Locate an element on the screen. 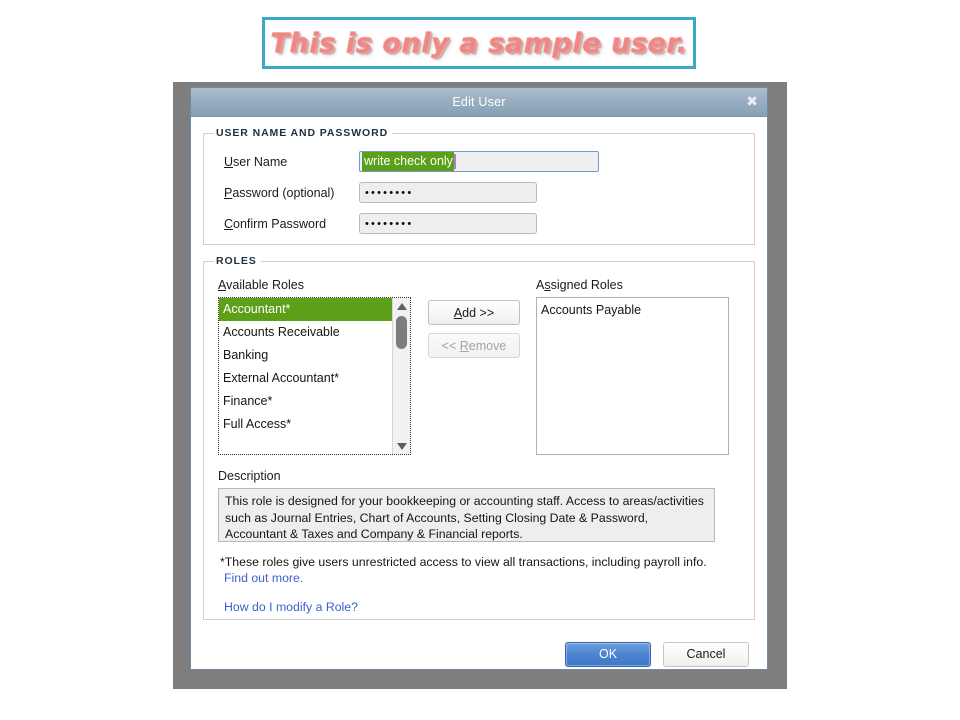 This screenshot has width=960, height=720. dialog-titlebar: Edit User ✖ is located at coordinates (479, 102).